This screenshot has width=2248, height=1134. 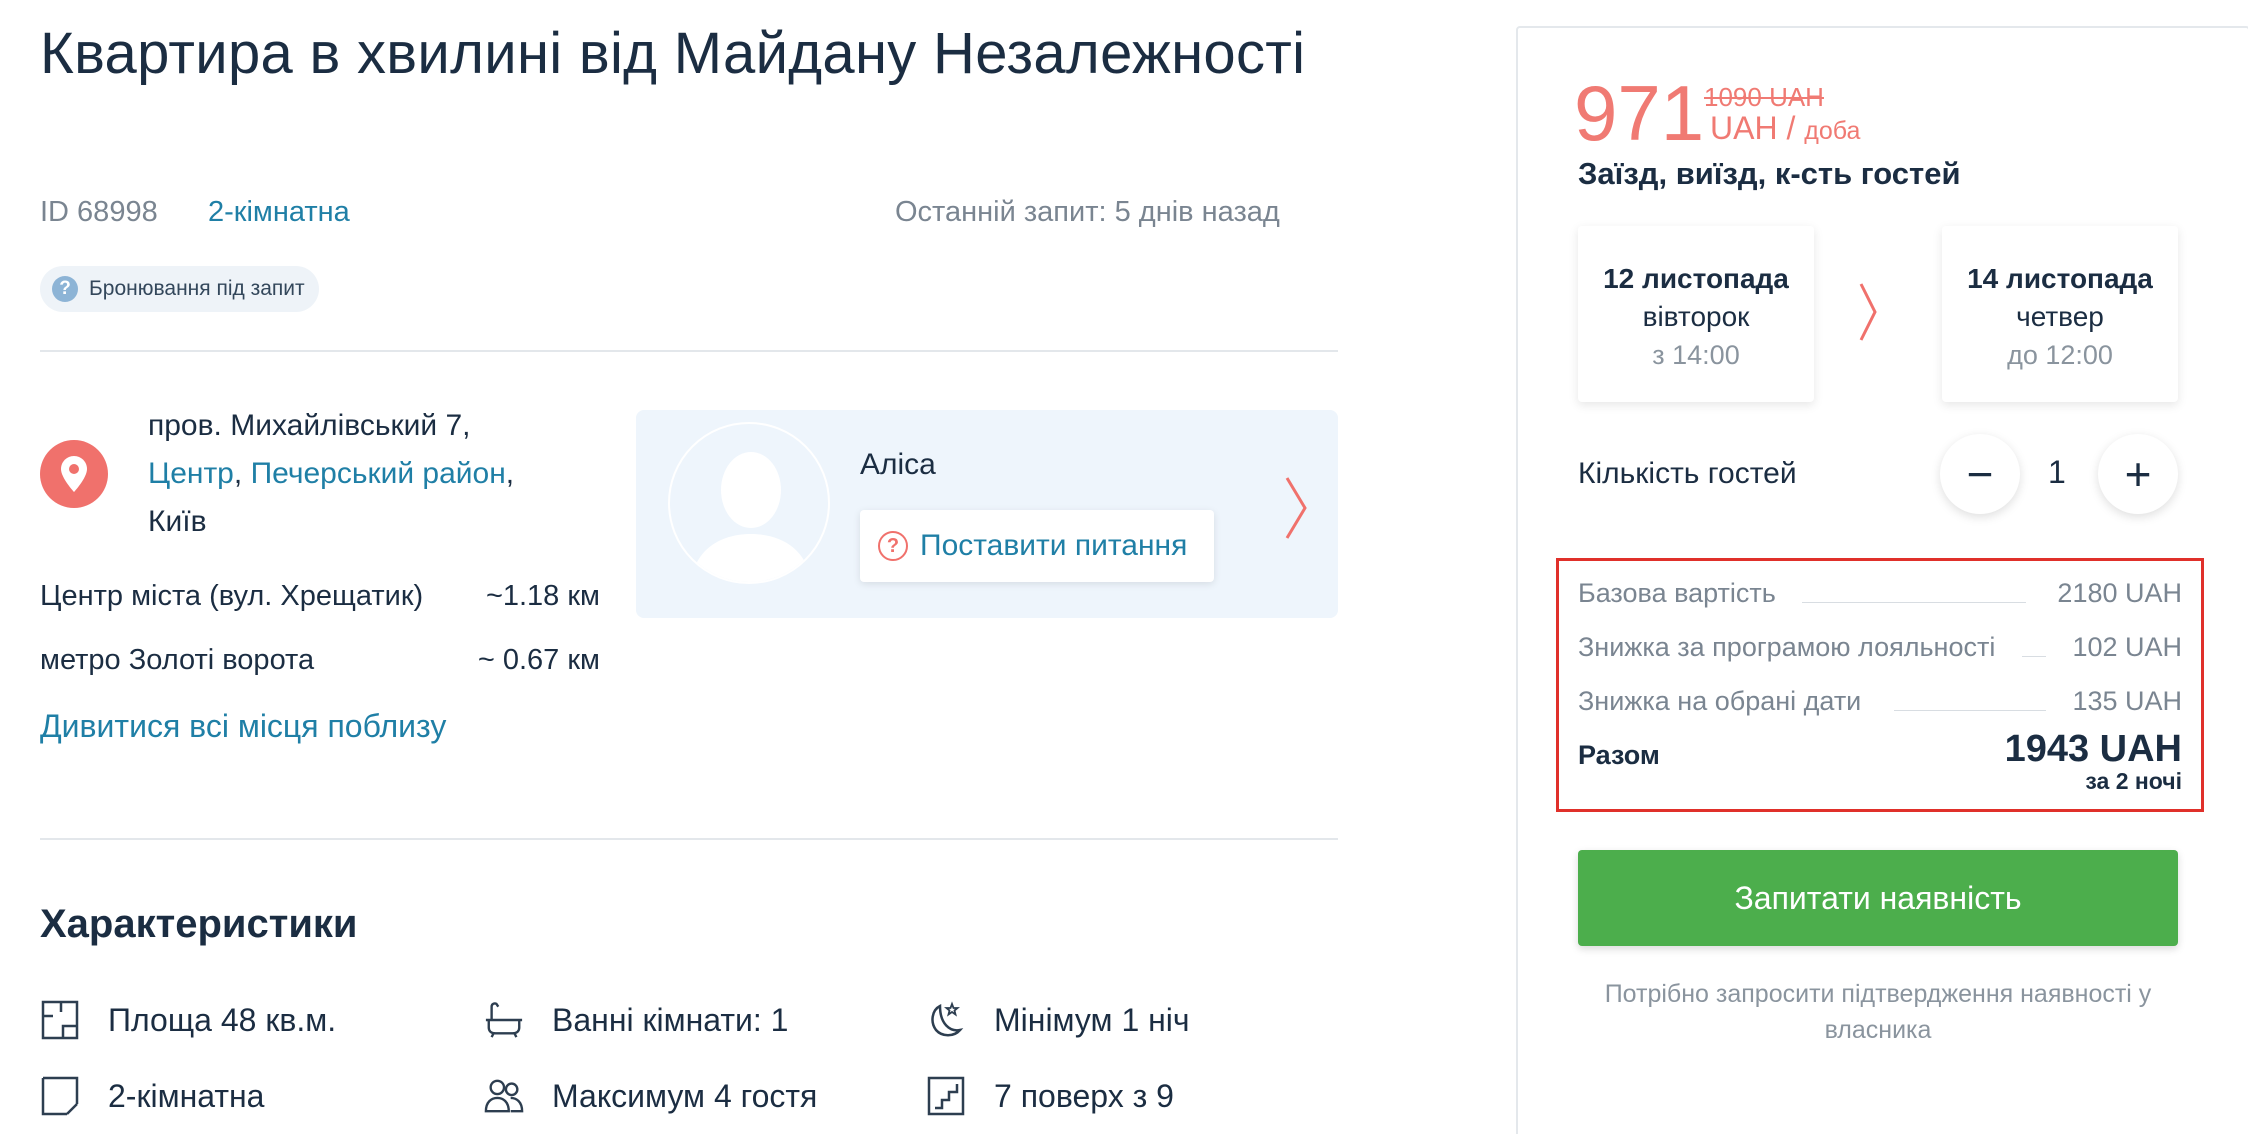 I want to click on question-icon: ?, so click(x=65, y=289).